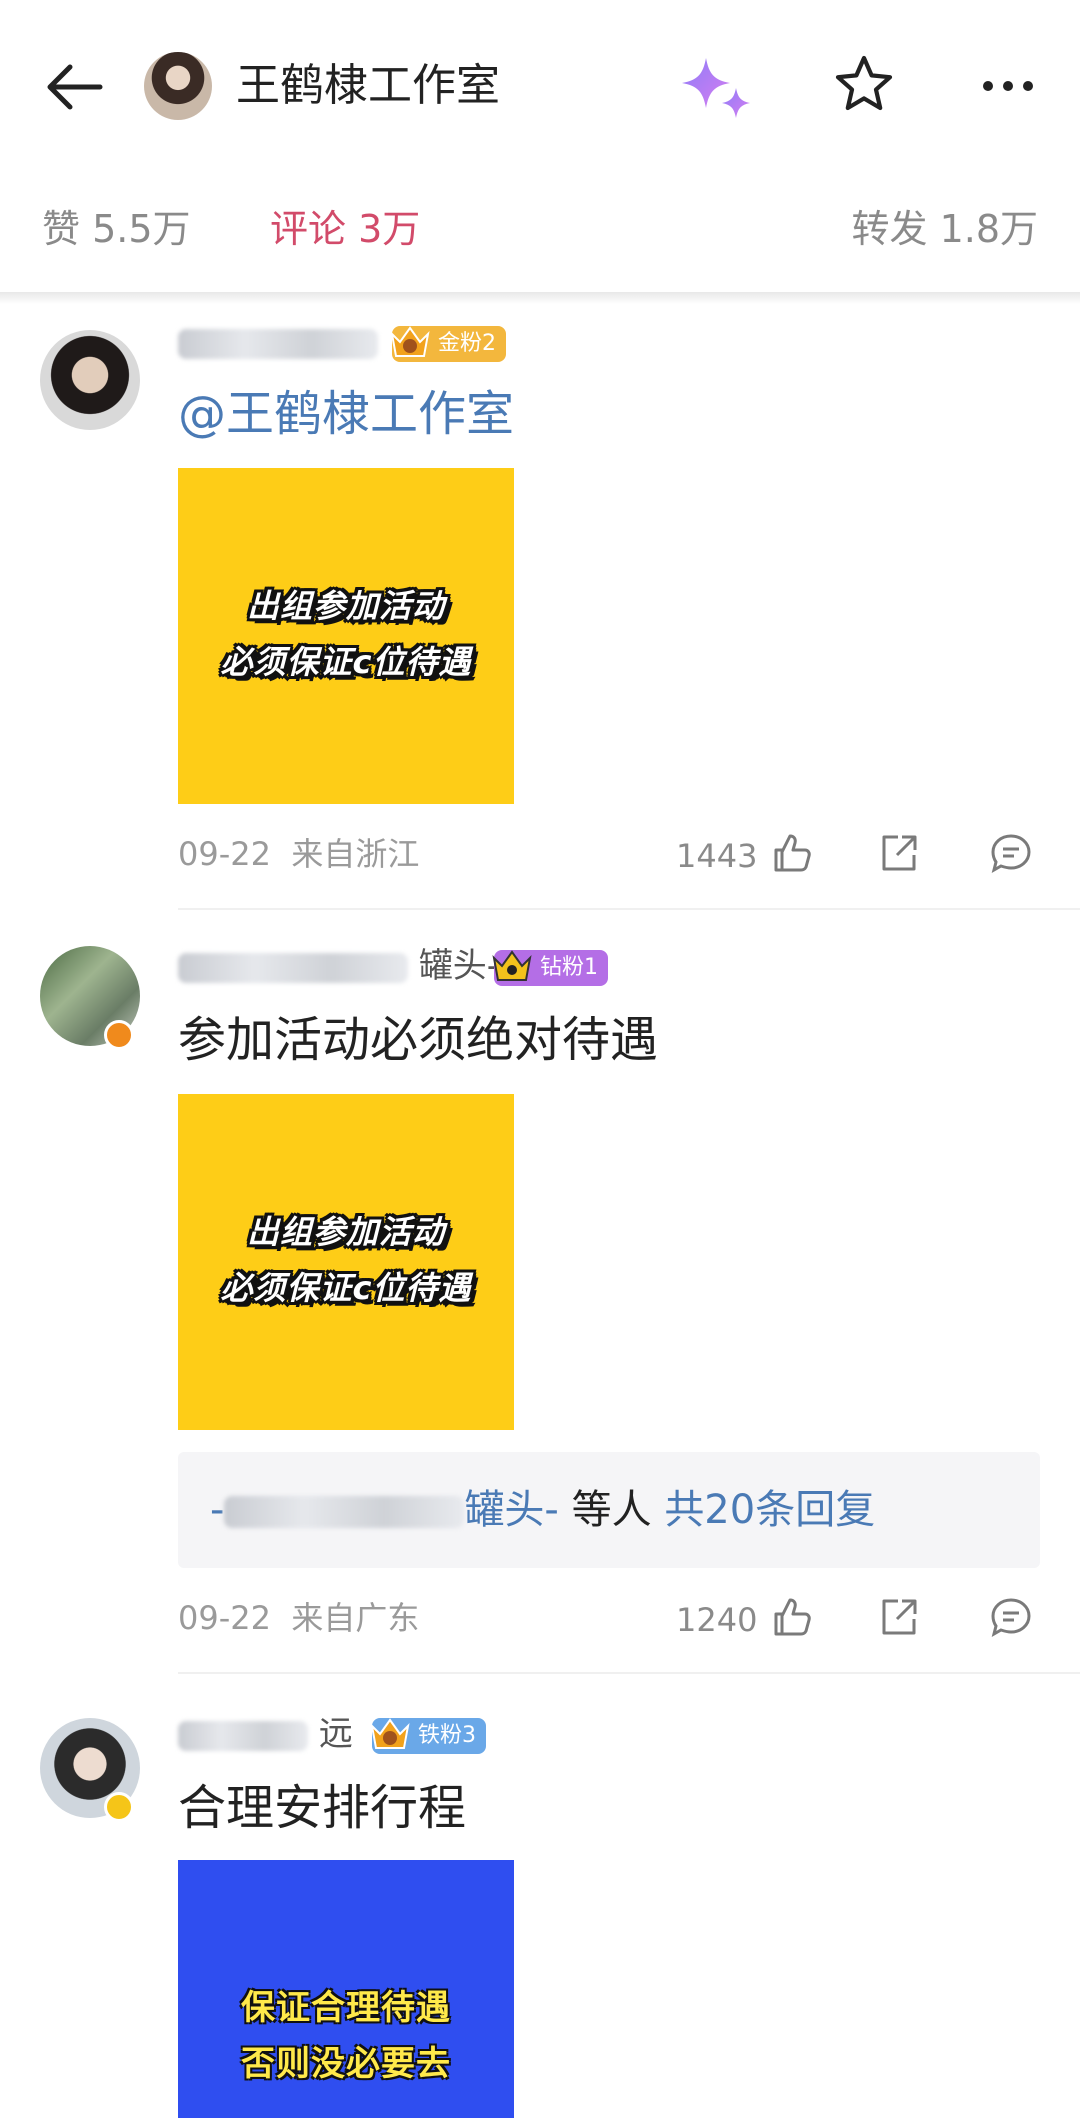  I want to click on comment-location: 来自广东, so click(355, 1618).